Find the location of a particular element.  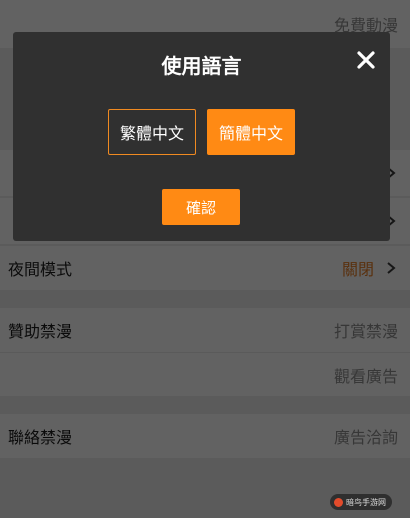

watermark-badge: 暗鸟手游网 is located at coordinates (361, 502).